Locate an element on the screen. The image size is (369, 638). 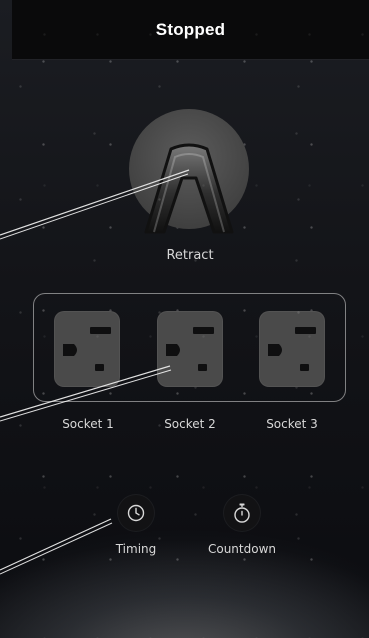
retract-label: Retract is located at coordinates (190, 255).